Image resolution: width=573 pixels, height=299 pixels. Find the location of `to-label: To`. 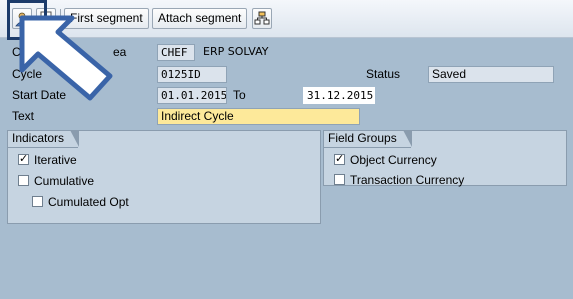

to-label: To is located at coordinates (239, 95).